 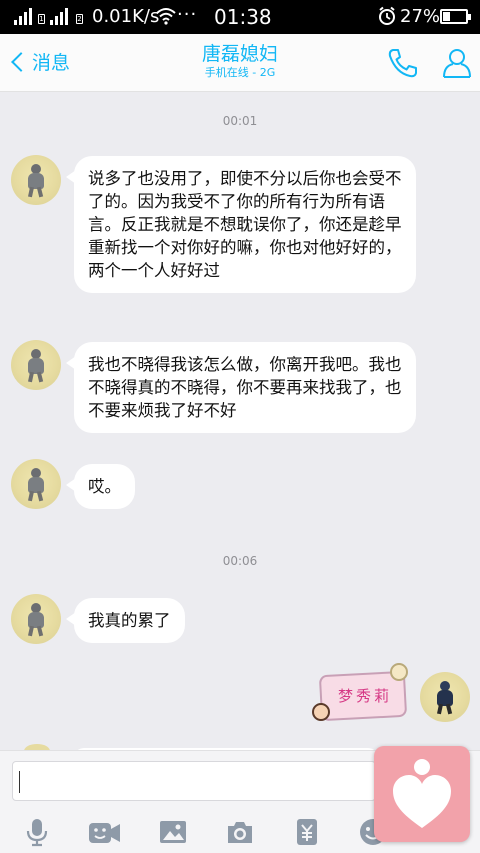 I want to click on sticker-message: 梦秀莉, so click(x=367, y=698).